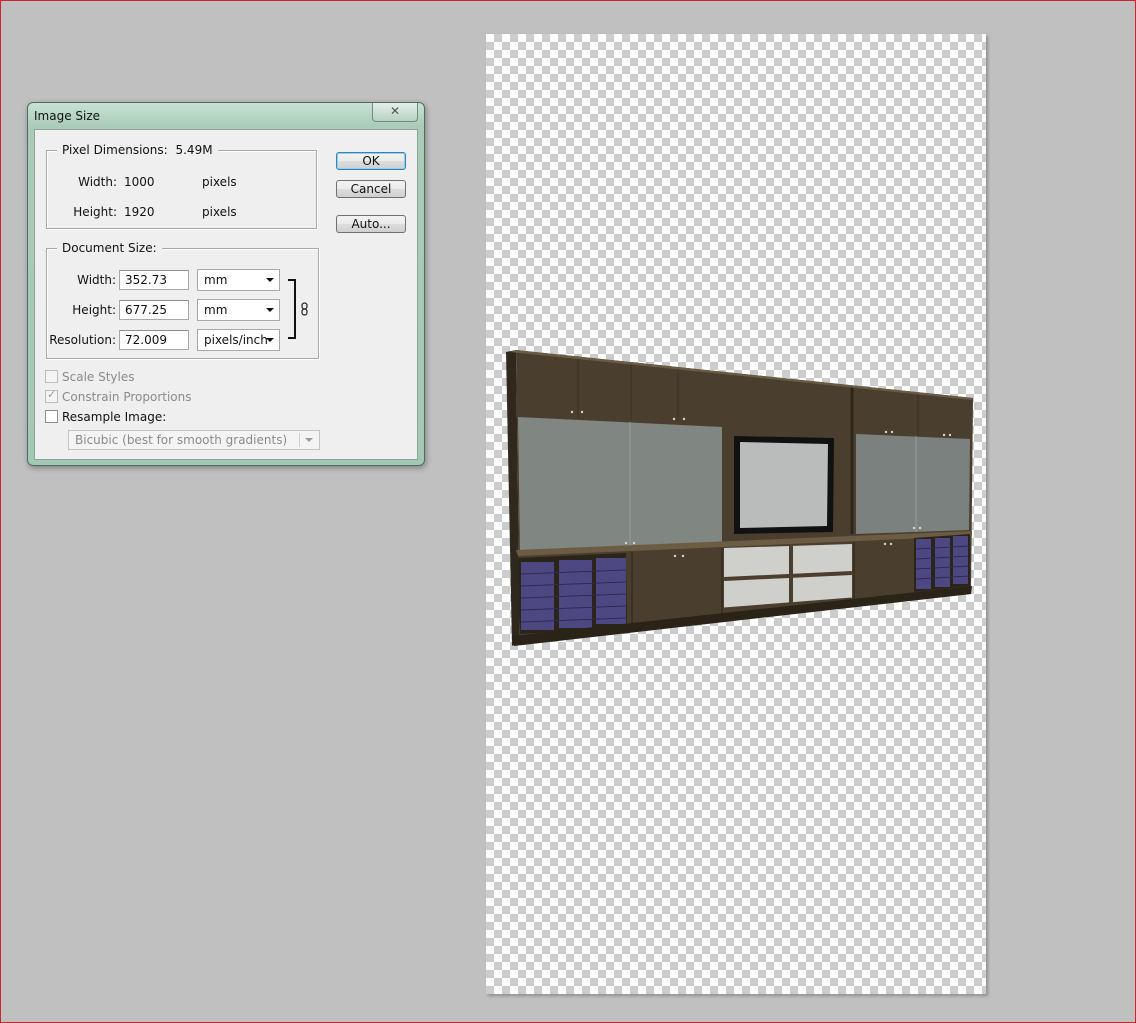 Image resolution: width=1136 pixels, height=1023 pixels. What do you see at coordinates (114, 417) in the screenshot?
I see `resample-image-label: Resample Image:` at bounding box center [114, 417].